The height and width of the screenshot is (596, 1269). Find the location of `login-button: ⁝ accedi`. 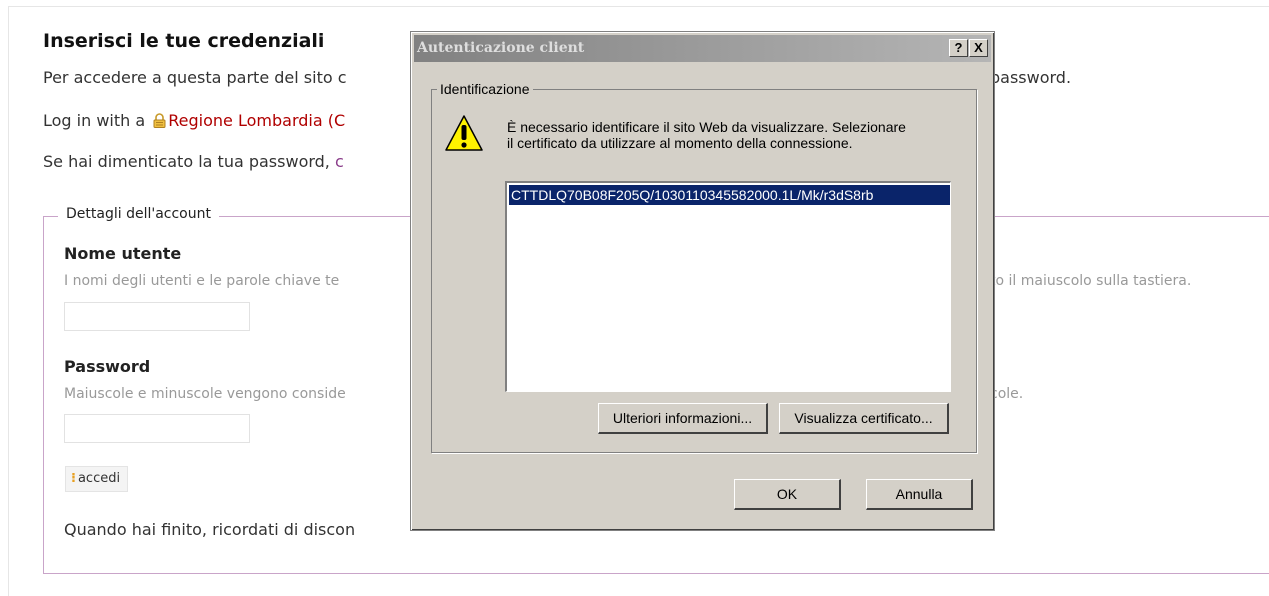

login-button: ⁝ accedi is located at coordinates (97, 479).